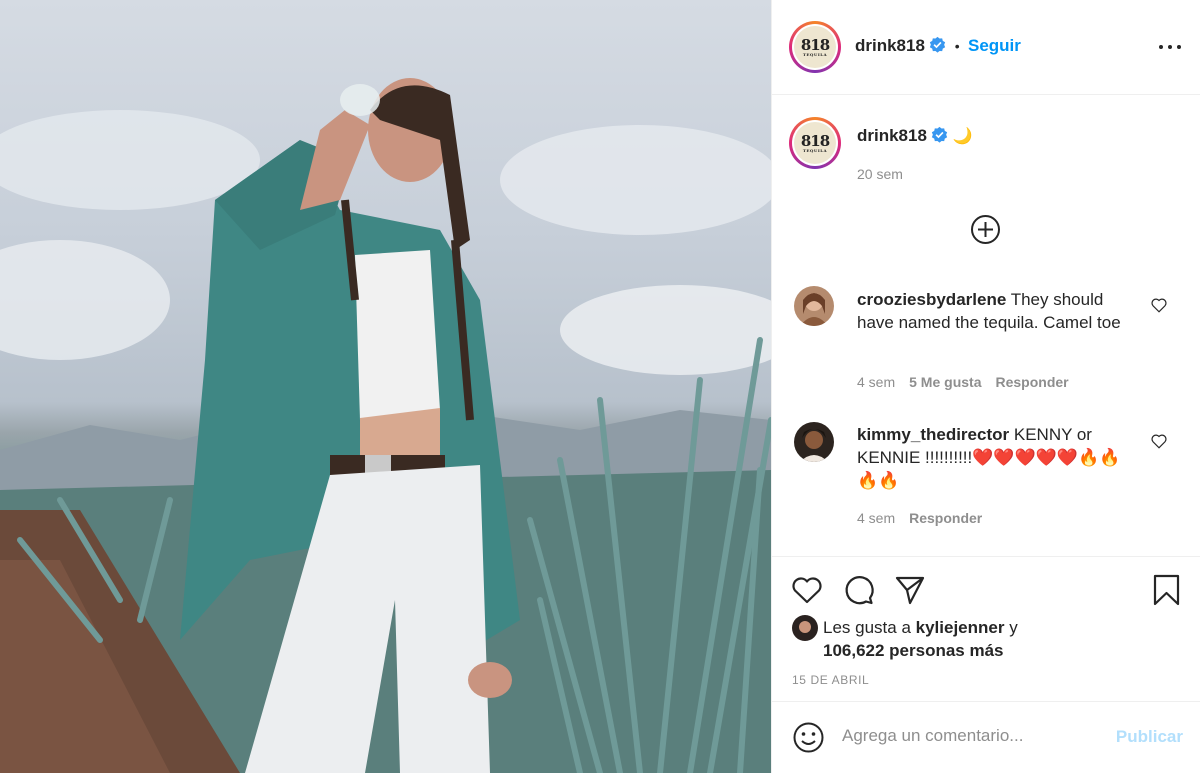  I want to click on post-date: 15 DE ABRIL, so click(830, 680).